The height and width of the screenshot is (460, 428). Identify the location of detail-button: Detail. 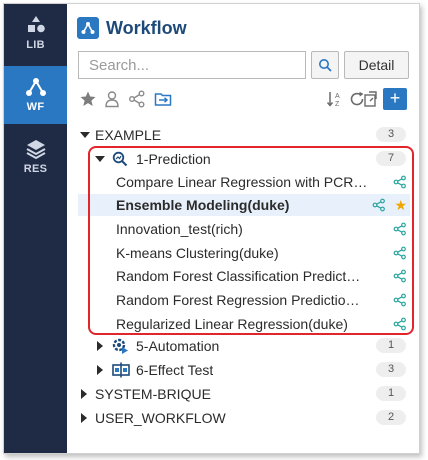
(376, 65).